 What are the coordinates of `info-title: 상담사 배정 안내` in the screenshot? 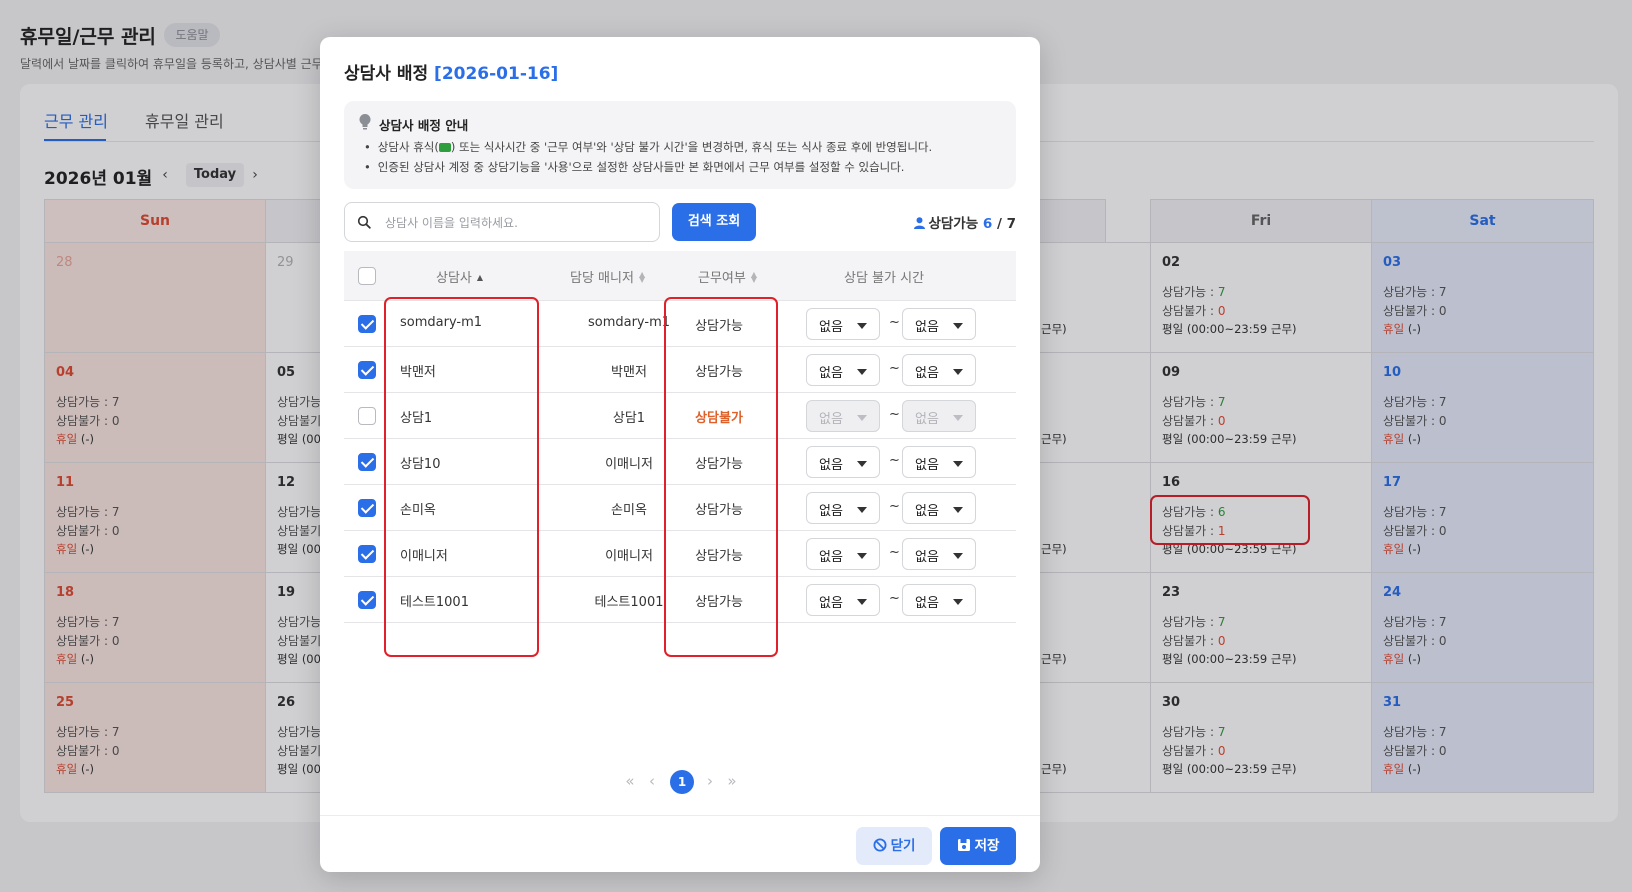 It's located at (424, 125).